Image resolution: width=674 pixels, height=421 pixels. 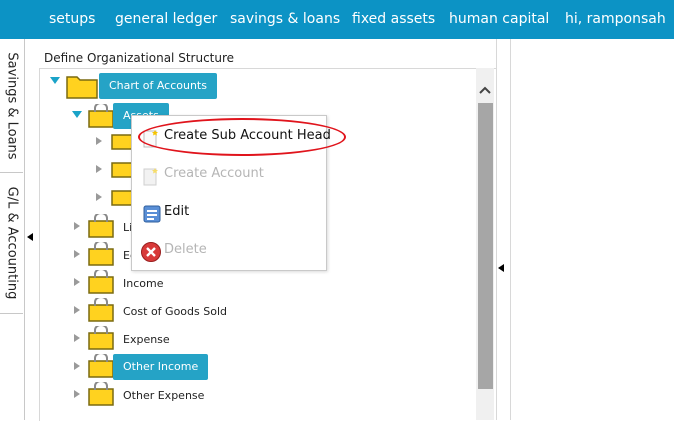 What do you see at coordinates (231, 250) in the screenshot?
I see `menu-delete: Delete` at bounding box center [231, 250].